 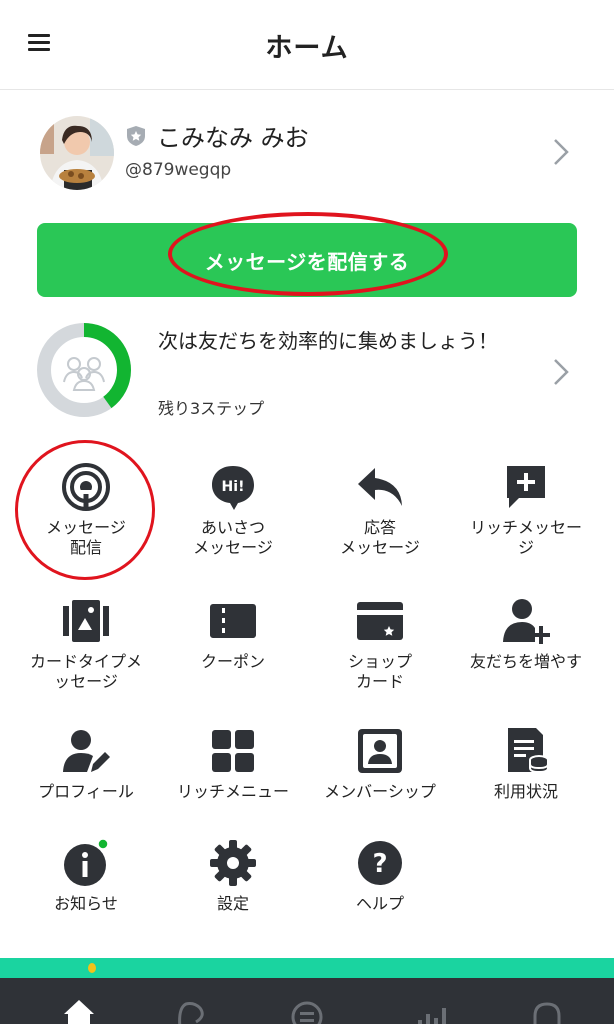 I want to click on menu-label: 利用状況, so click(x=525, y=791).